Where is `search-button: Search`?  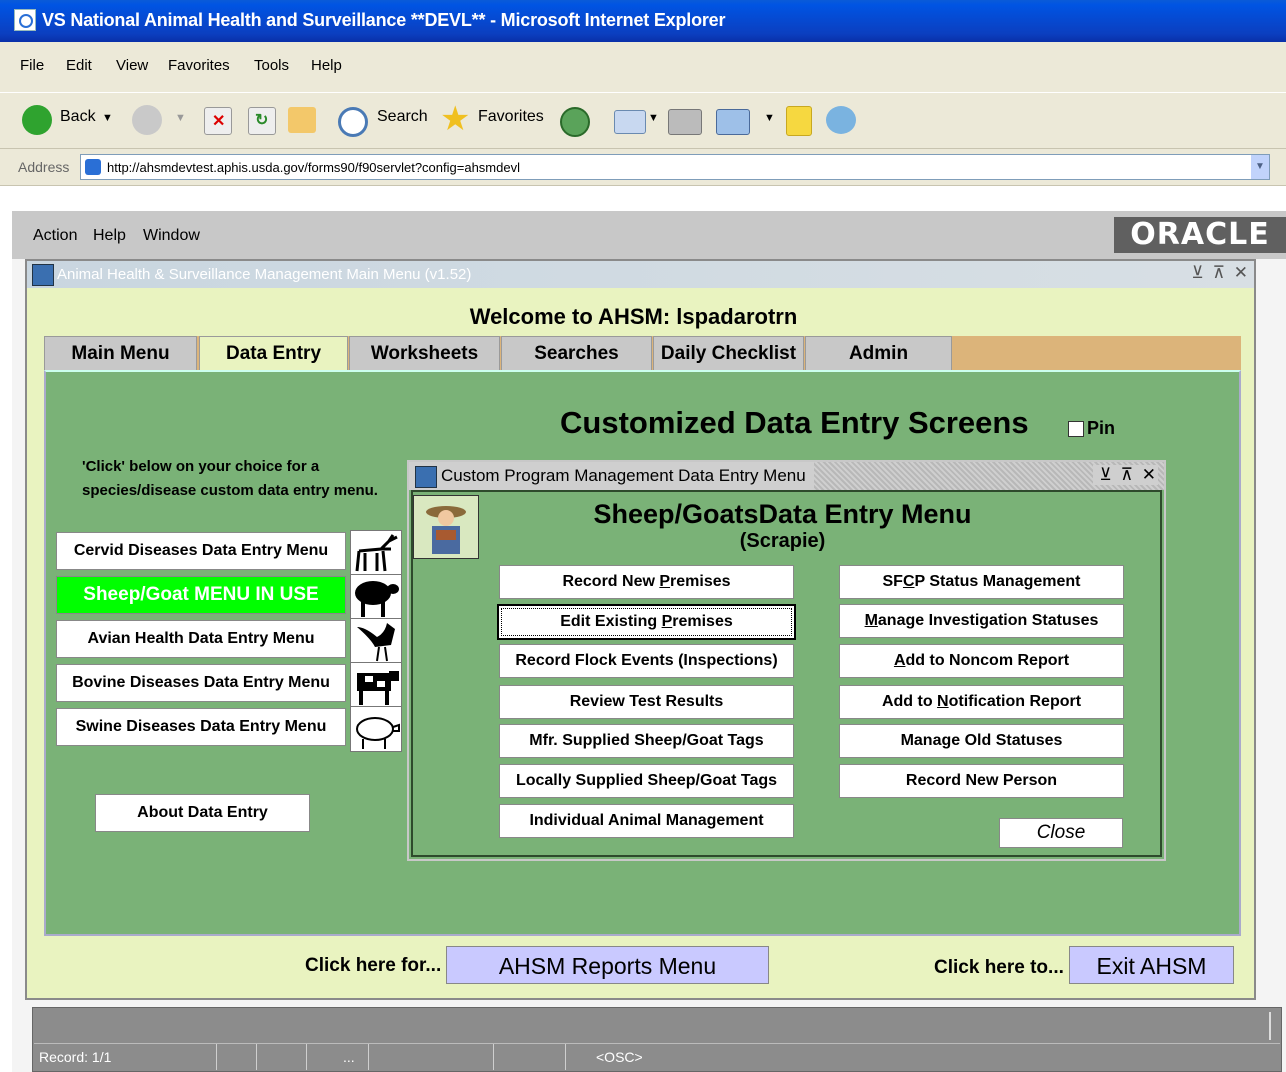
search-button: Search is located at coordinates (402, 117).